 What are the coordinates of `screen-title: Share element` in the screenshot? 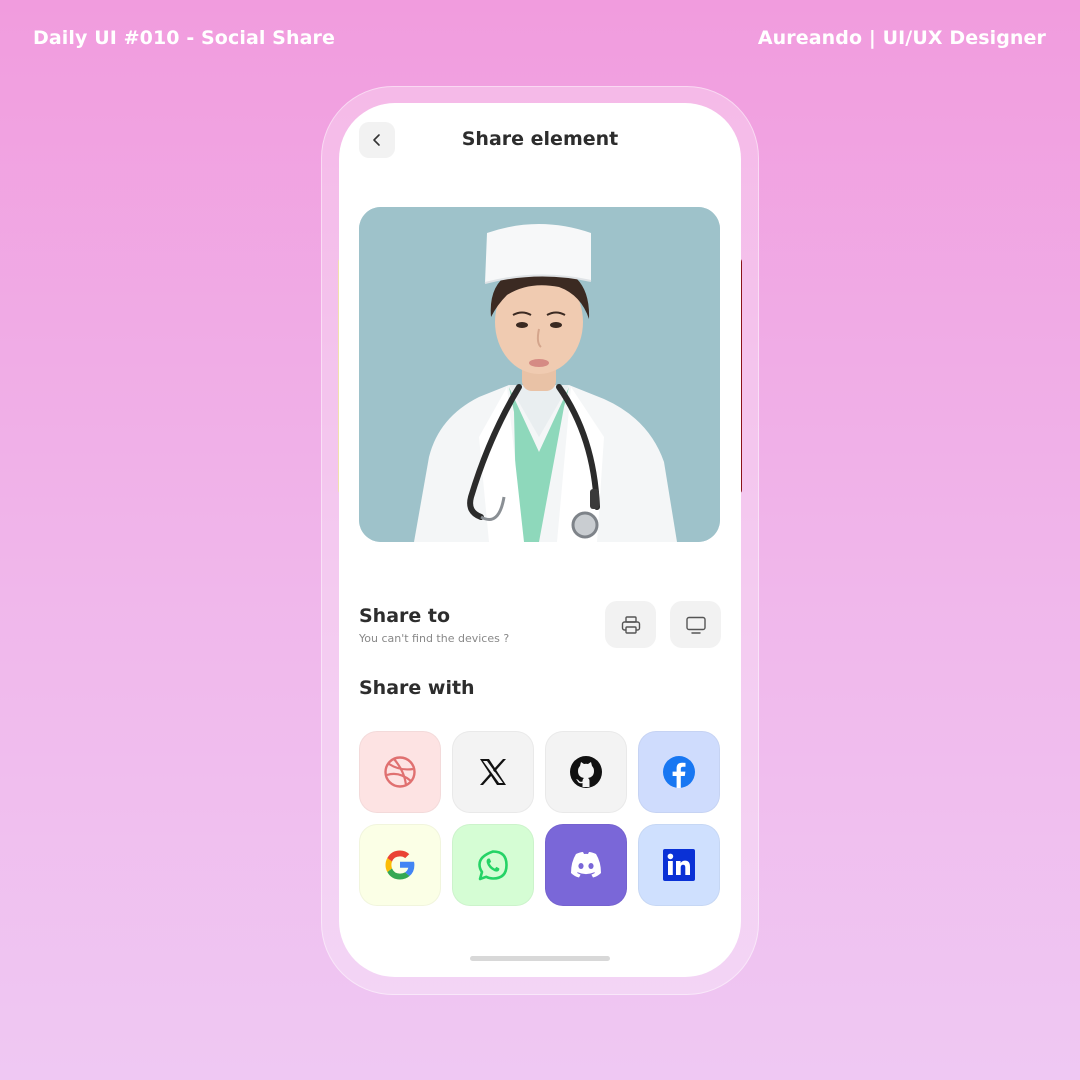 It's located at (540, 139).